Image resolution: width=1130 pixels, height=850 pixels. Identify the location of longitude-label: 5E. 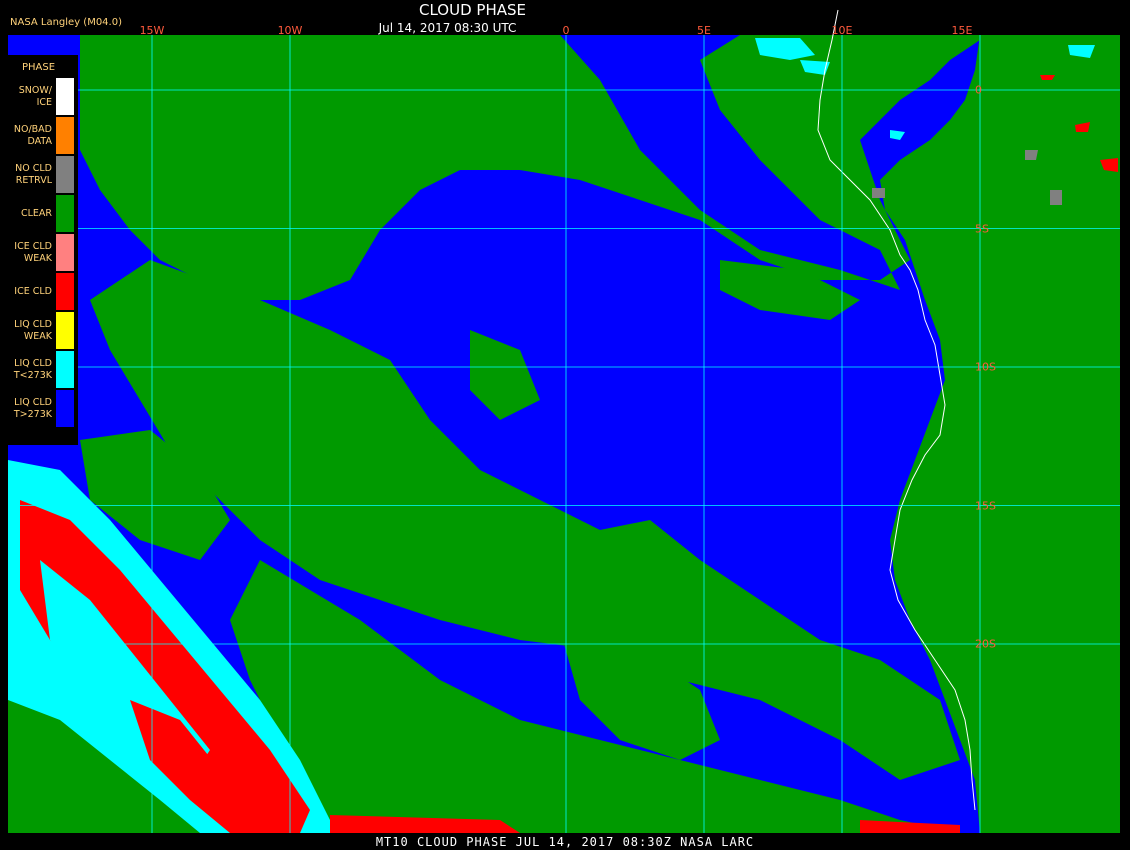
(704, 30).